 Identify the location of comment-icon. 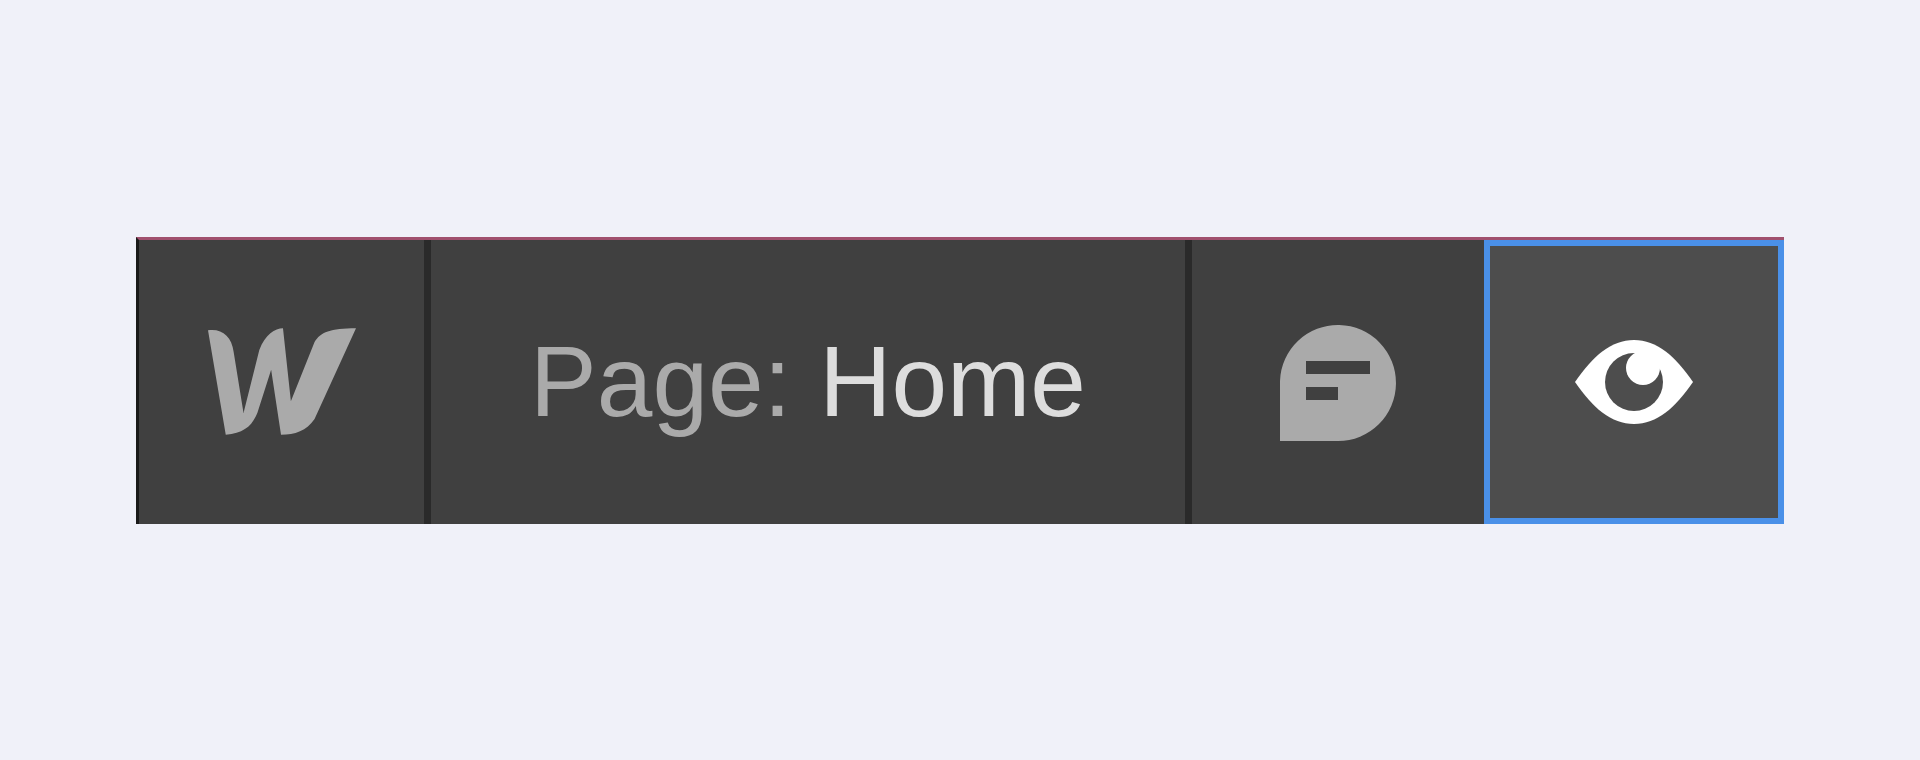
(1338, 381).